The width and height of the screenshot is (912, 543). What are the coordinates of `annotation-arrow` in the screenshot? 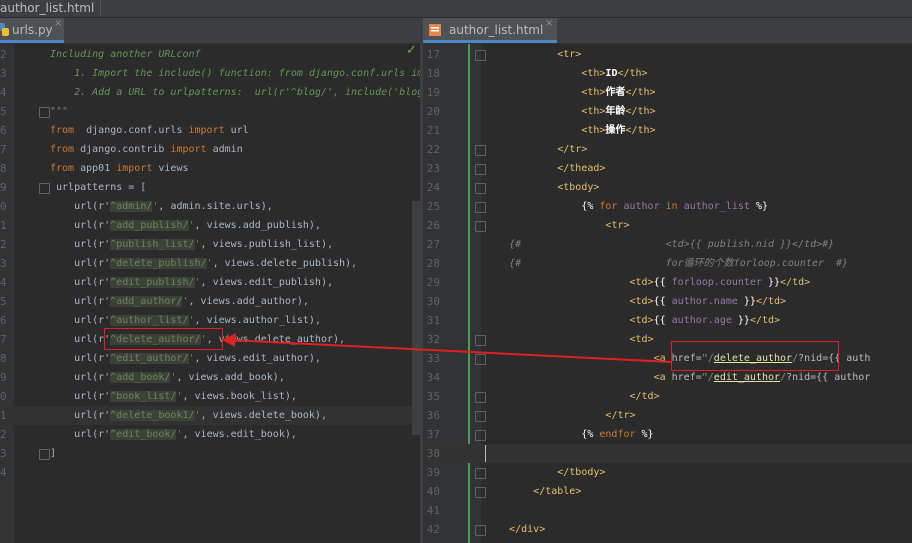 It's located at (447, 348).